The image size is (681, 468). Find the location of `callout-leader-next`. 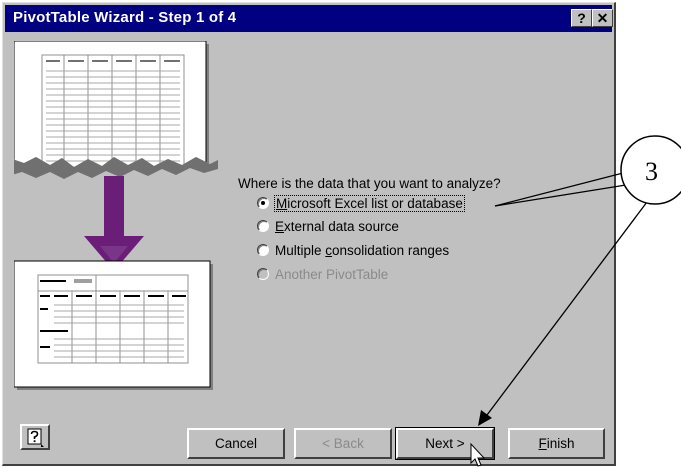

callout-leader-next is located at coordinates (567, 308).